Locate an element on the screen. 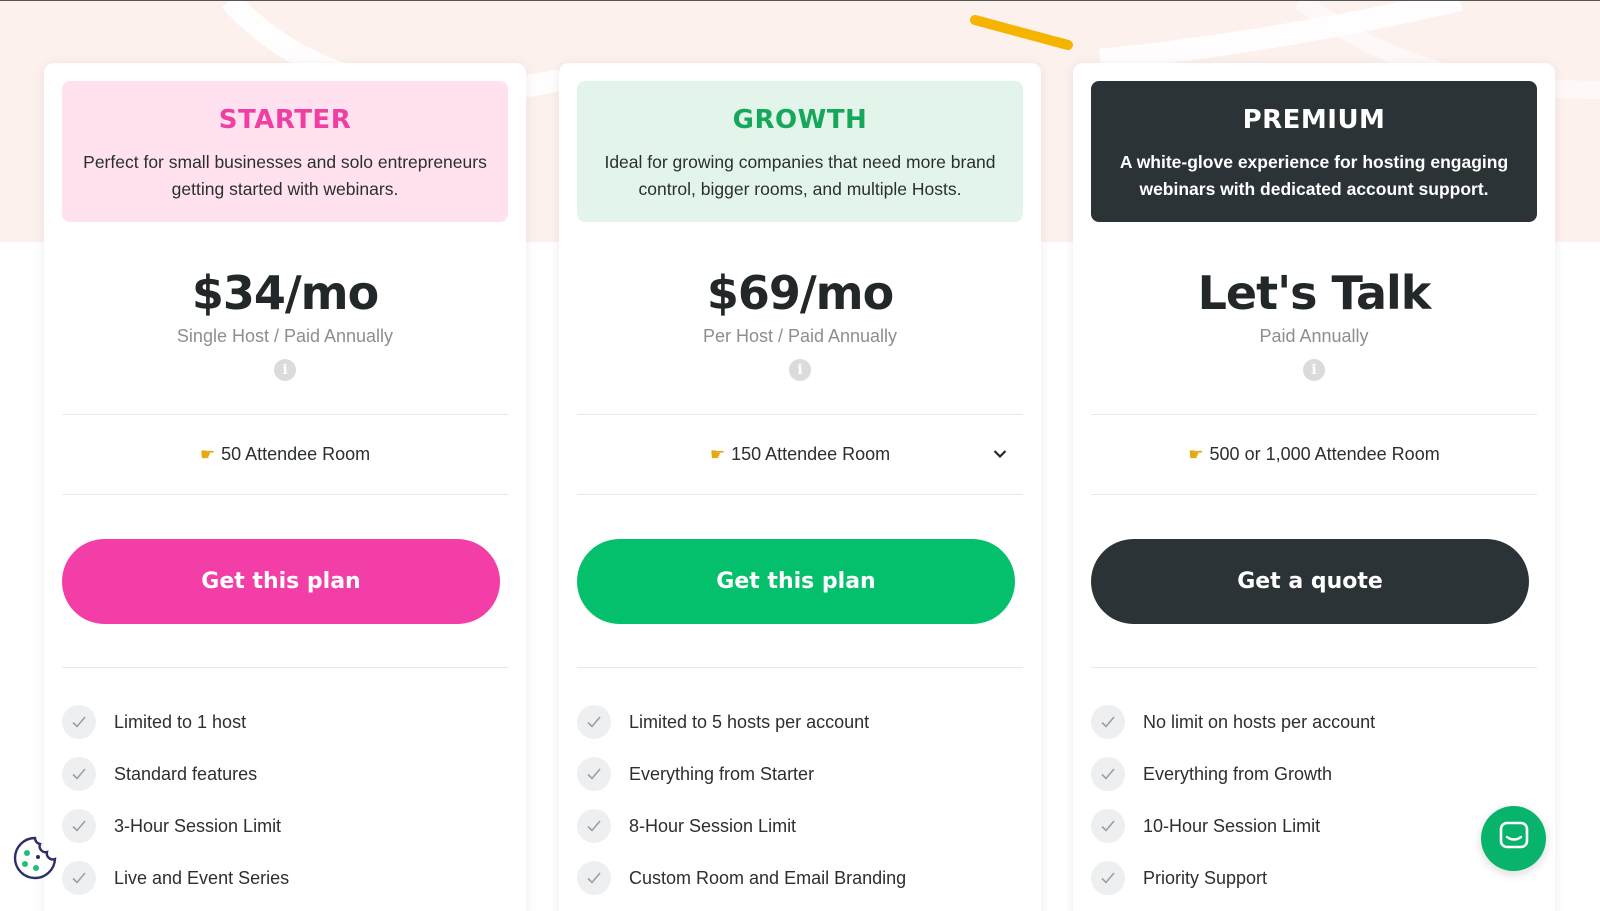 This screenshot has height=911, width=1600. attendee-room-label: 150 Attendee Room is located at coordinates (811, 454).